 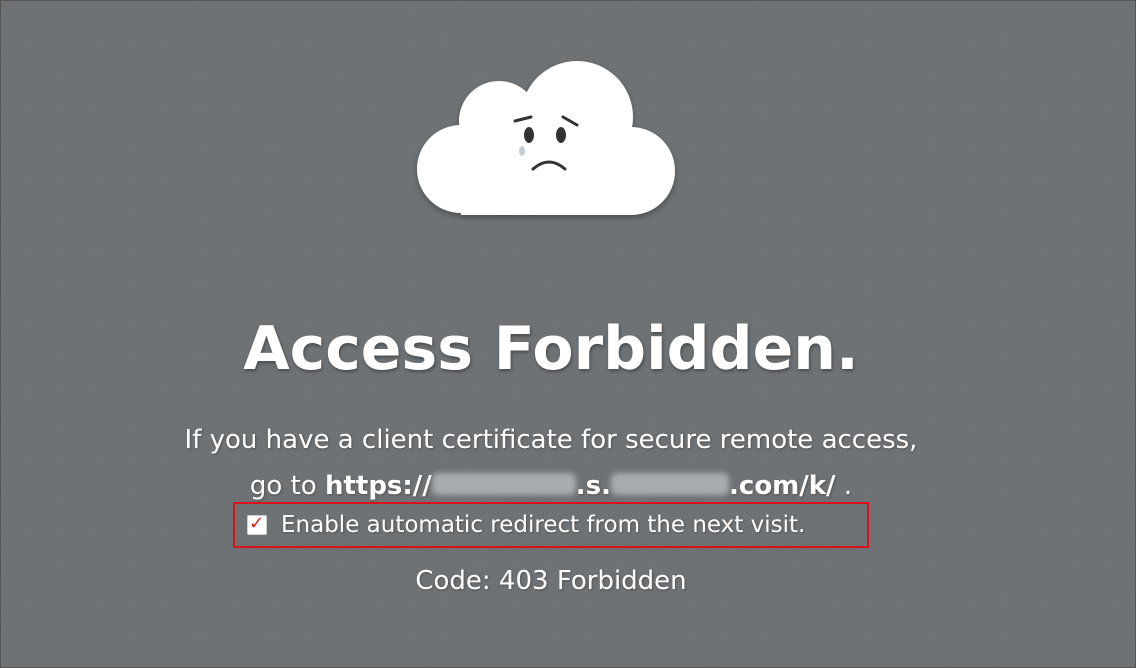 What do you see at coordinates (593, 486) in the screenshot?
I see `url-middle: .s.` at bounding box center [593, 486].